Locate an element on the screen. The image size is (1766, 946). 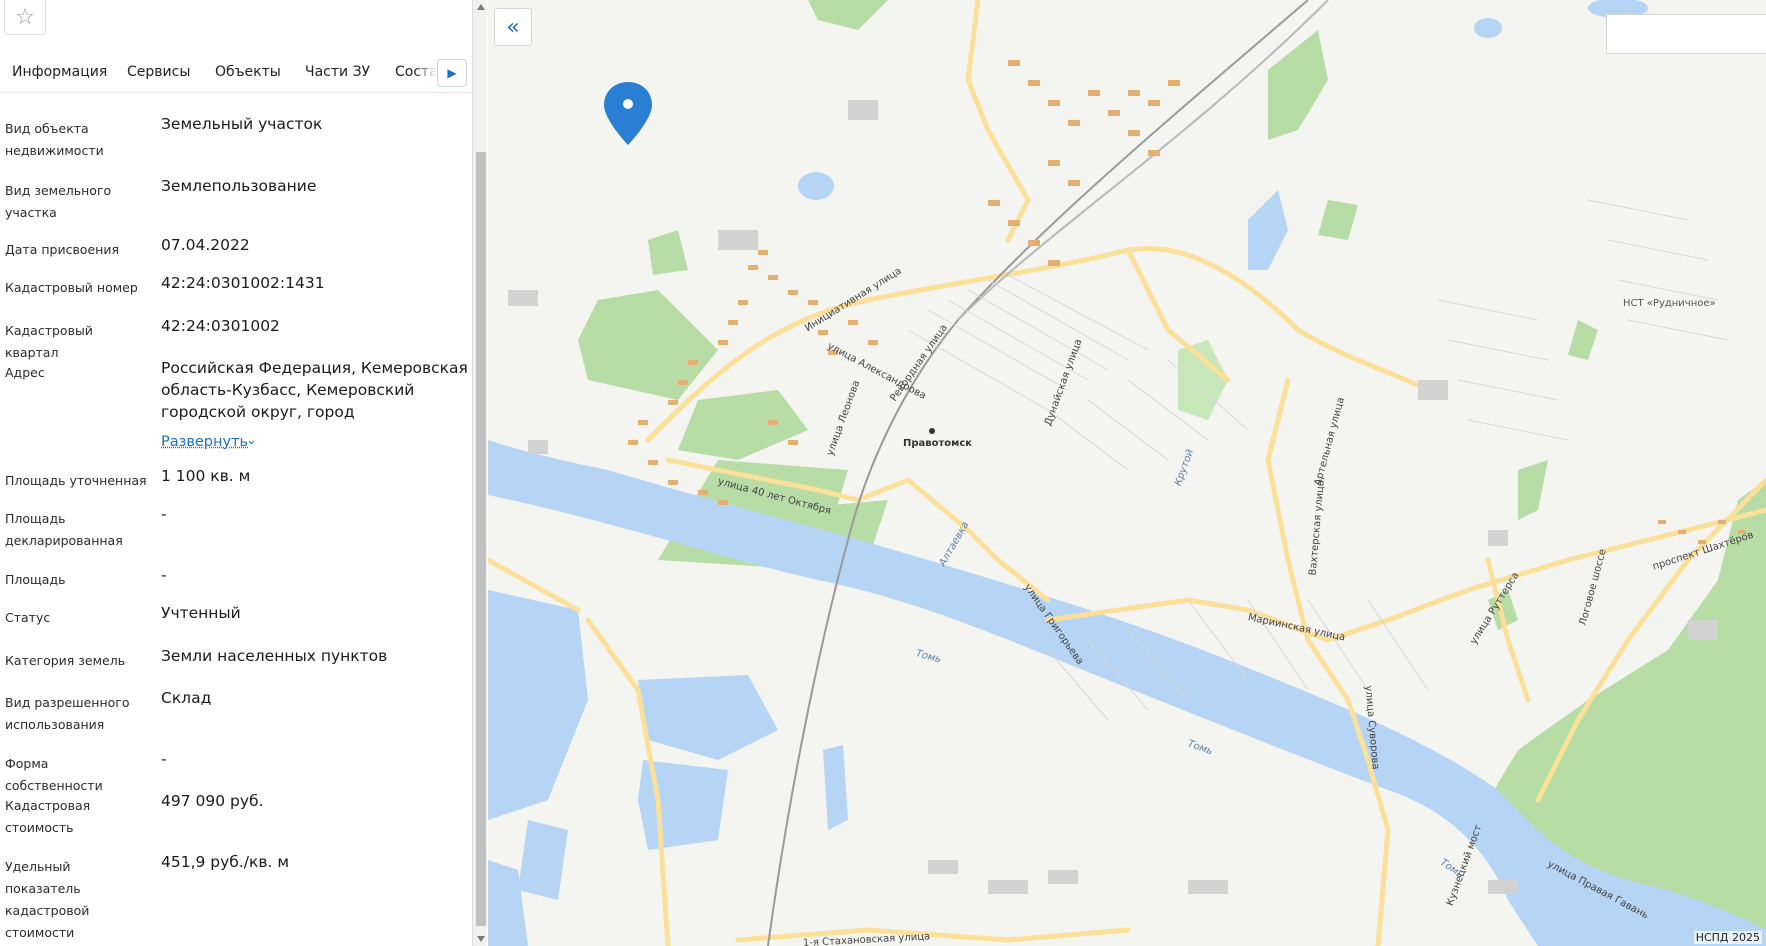
field-label: Площадь уточненная is located at coordinates (76, 480).